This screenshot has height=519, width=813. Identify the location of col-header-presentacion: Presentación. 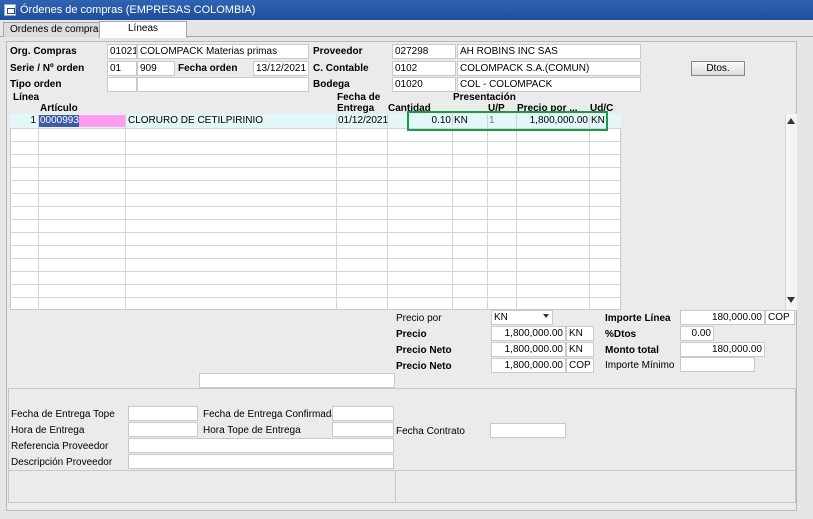
(484, 97).